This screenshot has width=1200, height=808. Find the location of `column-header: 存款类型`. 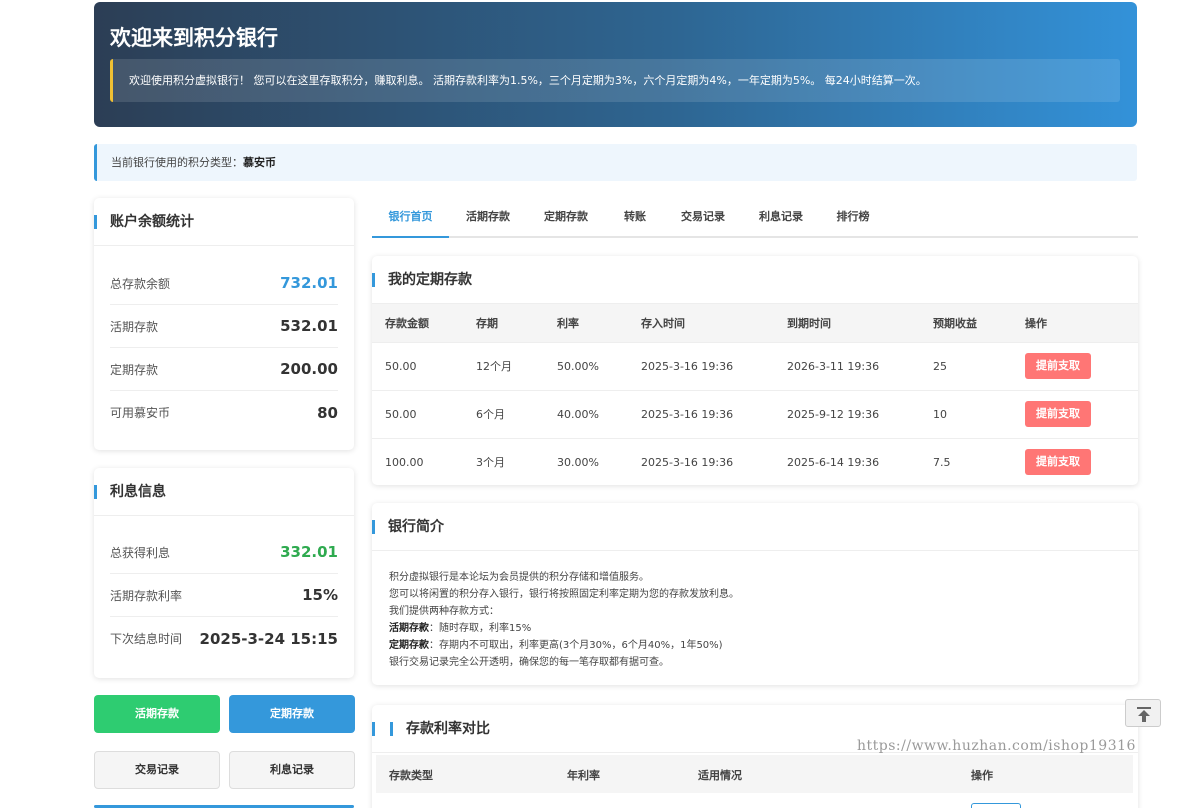

column-header: 存款类型 is located at coordinates (411, 775).